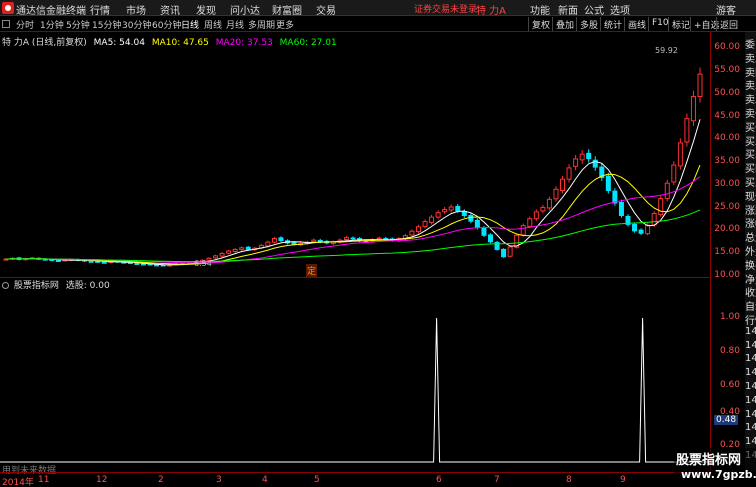 The height and width of the screenshot is (487, 756). I want to click on multi-stock-button: 多股, so click(588, 24).